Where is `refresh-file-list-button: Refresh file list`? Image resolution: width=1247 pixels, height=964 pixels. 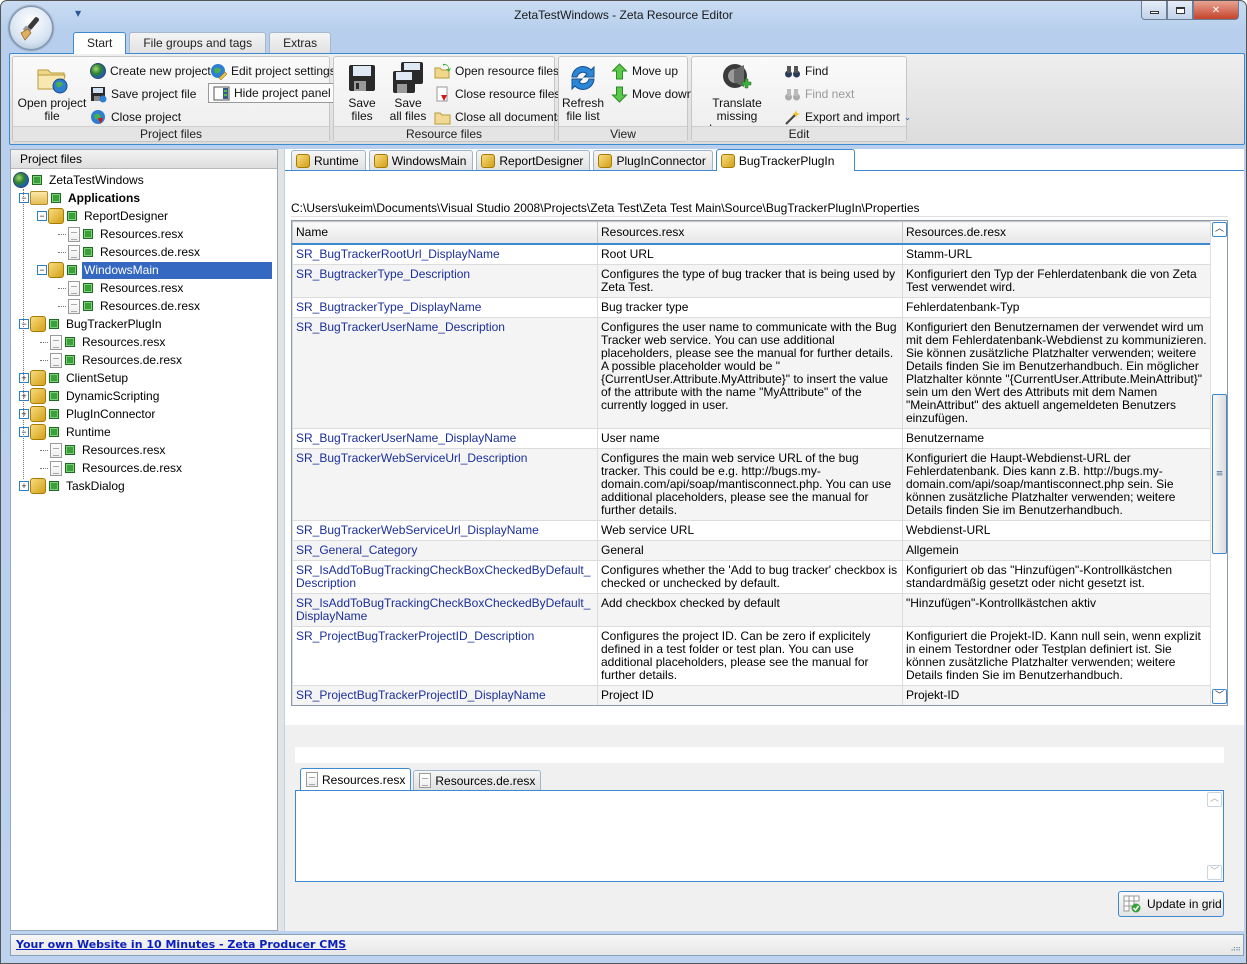
refresh-file-list-button: Refresh file list is located at coordinates (583, 92).